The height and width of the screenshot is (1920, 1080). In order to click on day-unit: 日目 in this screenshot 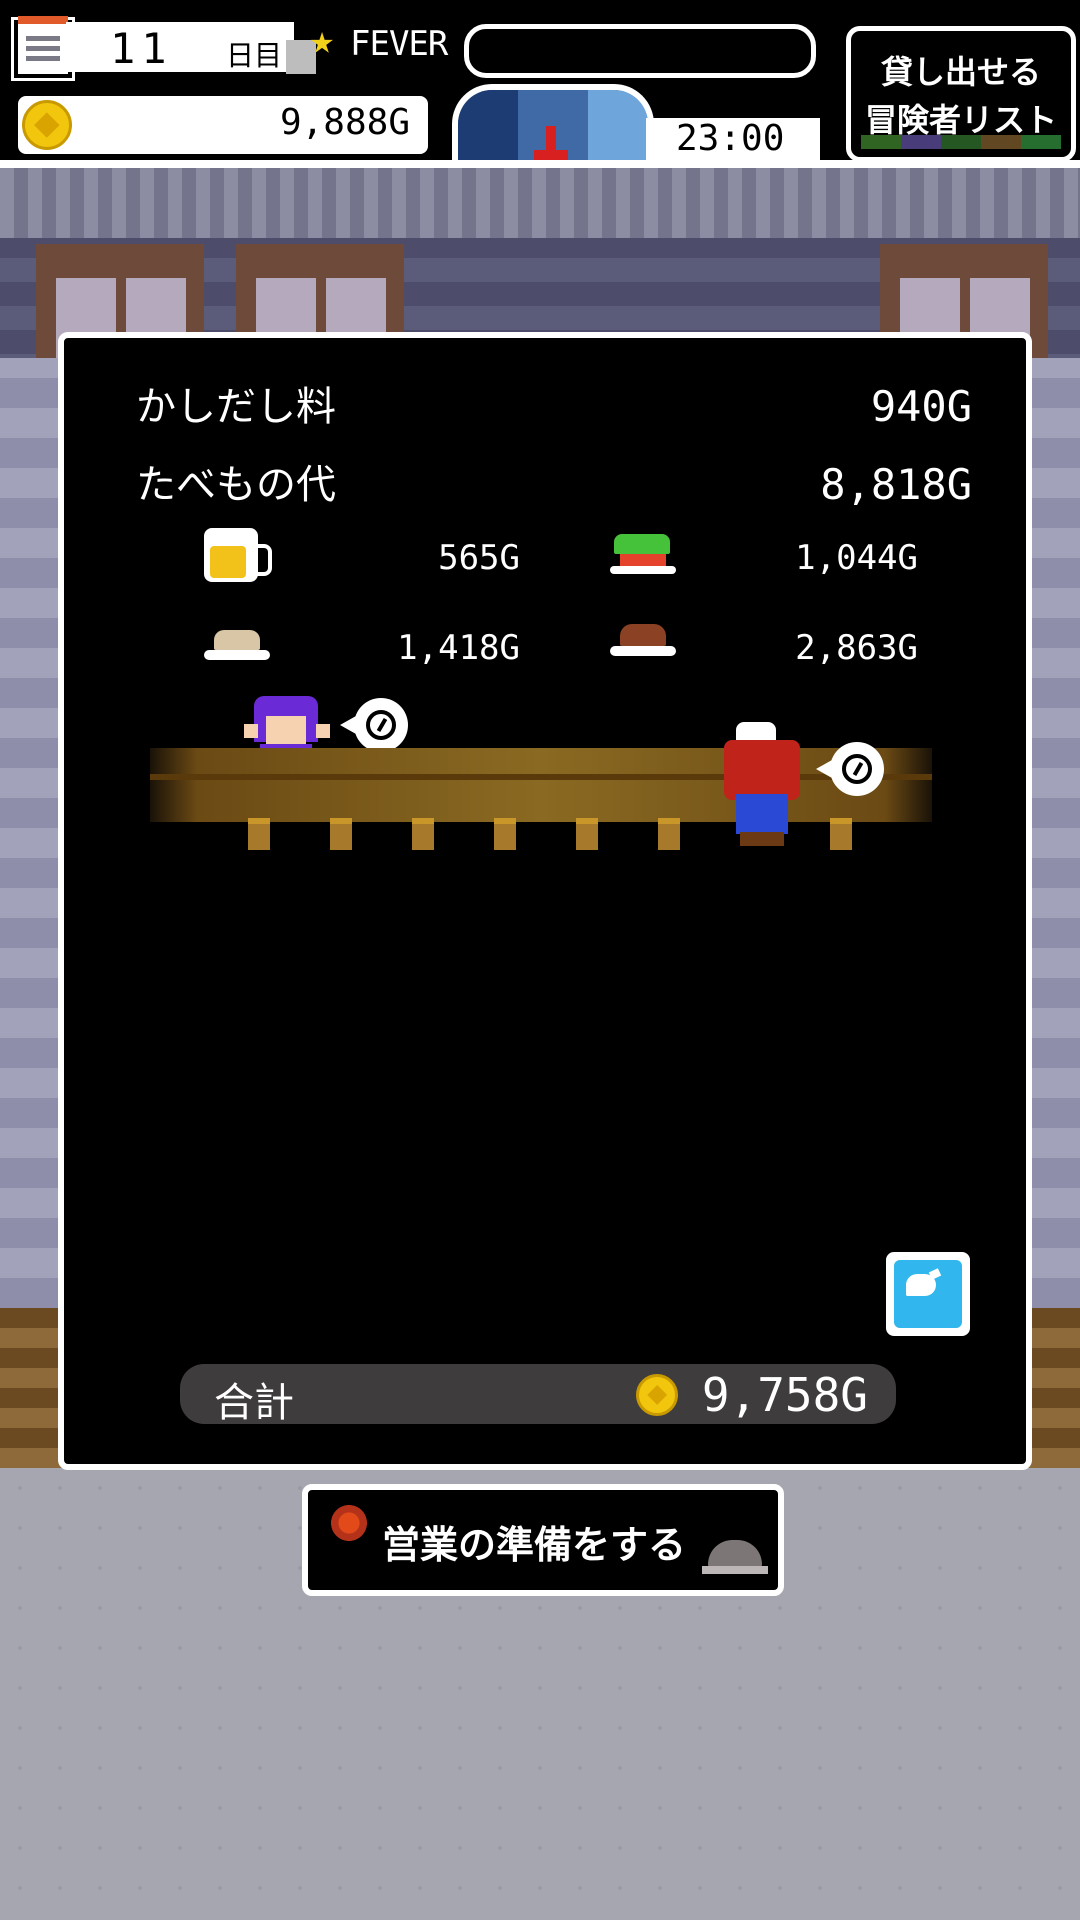, I will do `click(254, 55)`.